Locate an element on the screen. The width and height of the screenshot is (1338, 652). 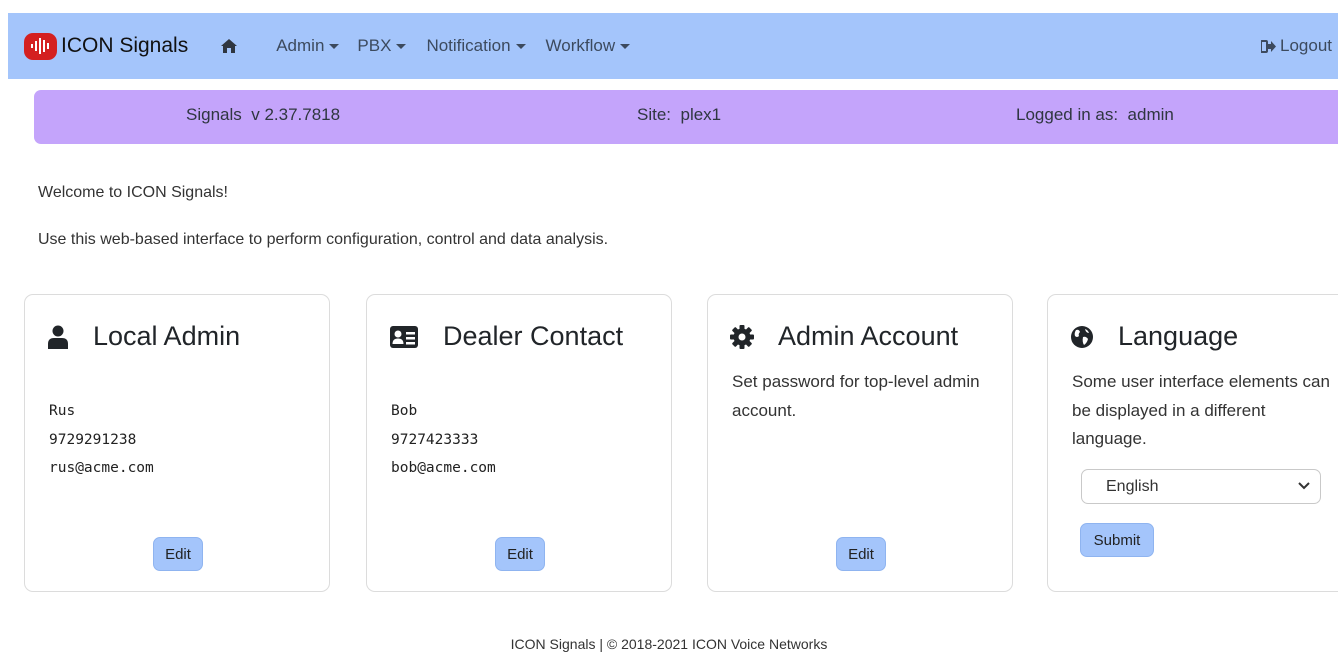
user-icon is located at coordinates (58, 337).